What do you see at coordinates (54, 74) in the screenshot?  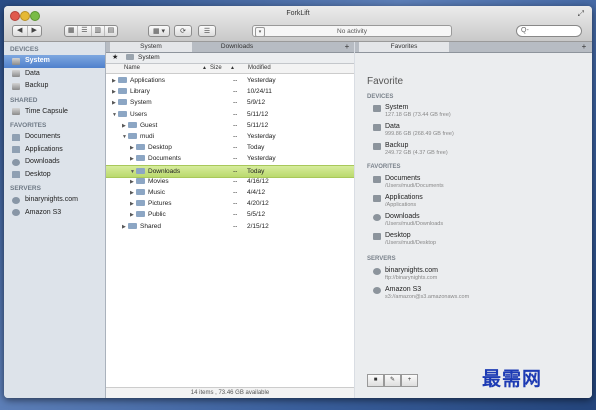 I see `sidebar-item-data: Data` at bounding box center [54, 74].